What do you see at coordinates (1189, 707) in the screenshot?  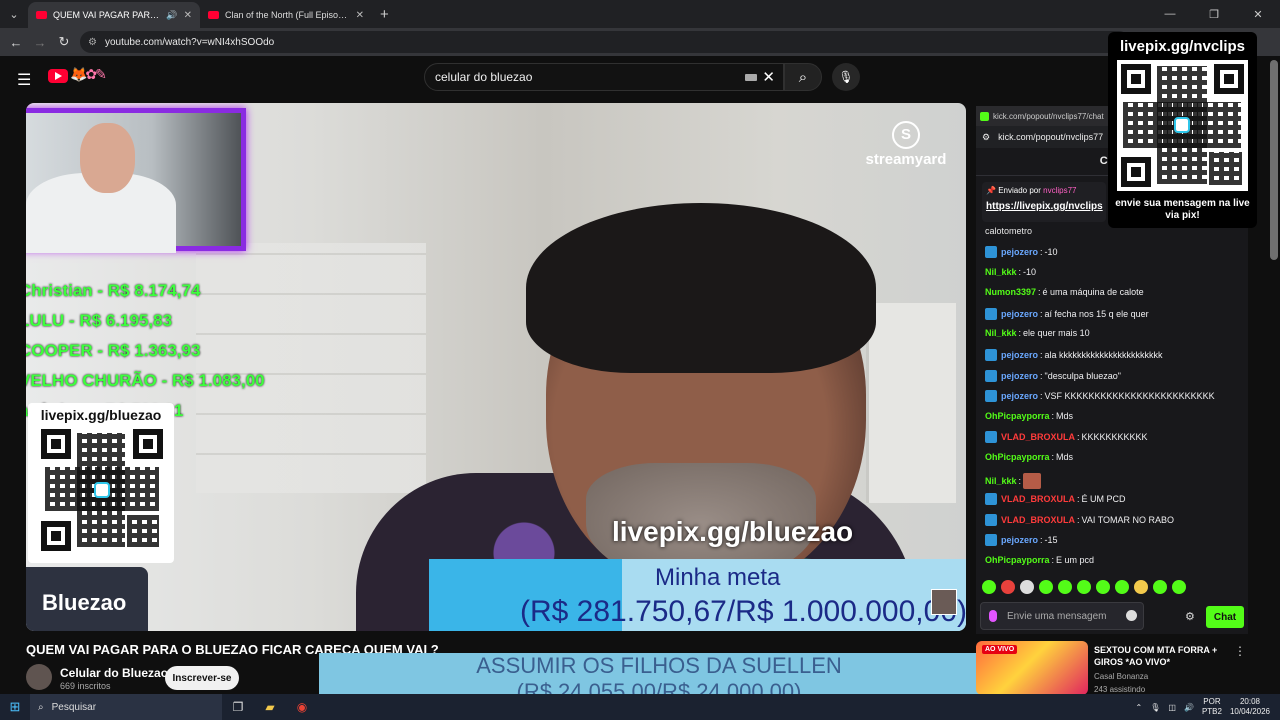 I see `volume-icon: 🔊` at bounding box center [1189, 707].